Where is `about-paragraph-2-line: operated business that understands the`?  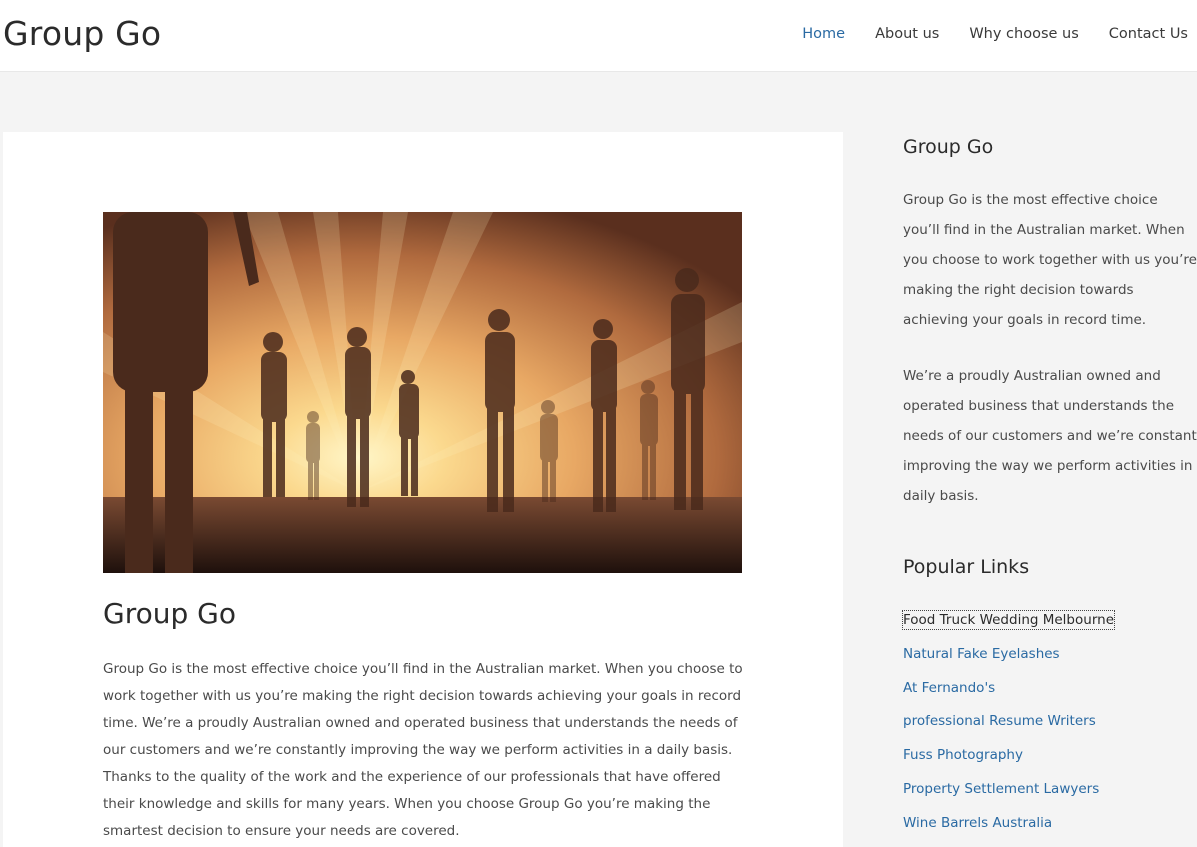
about-paragraph-2-line: operated business that understands the is located at coordinates (1038, 406).